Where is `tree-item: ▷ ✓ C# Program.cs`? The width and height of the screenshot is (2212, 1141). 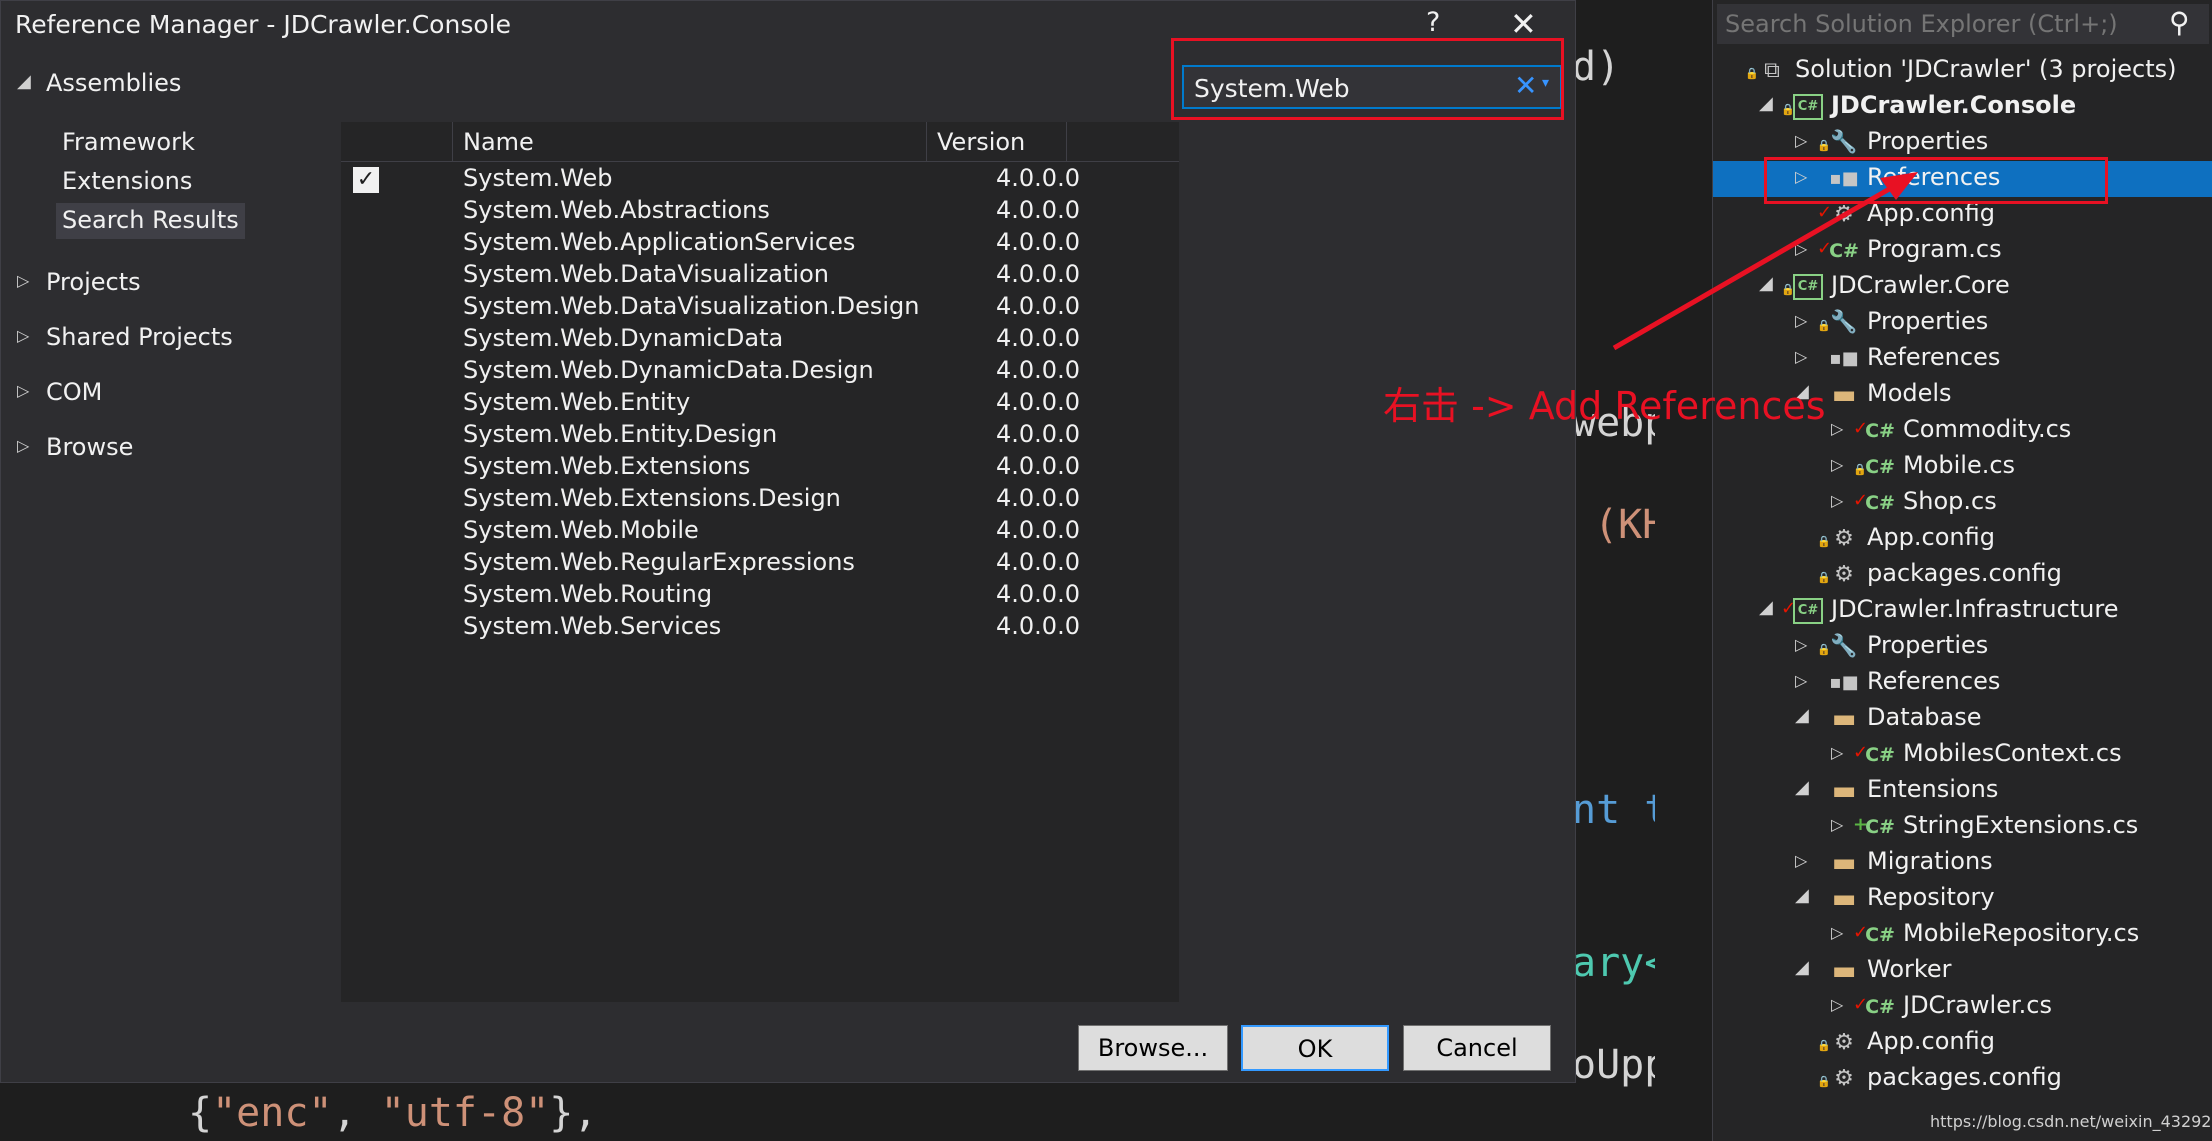 tree-item: ▷ ✓ C# Program.cs is located at coordinates (1962, 251).